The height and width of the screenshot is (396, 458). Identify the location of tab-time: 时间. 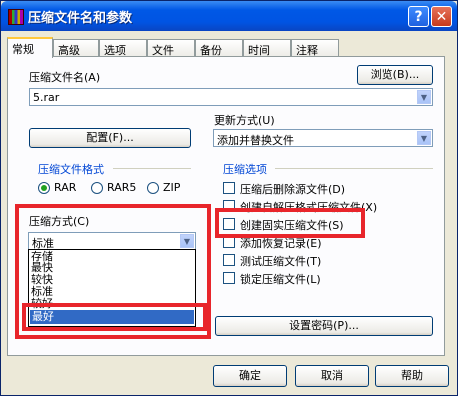
(267, 48).